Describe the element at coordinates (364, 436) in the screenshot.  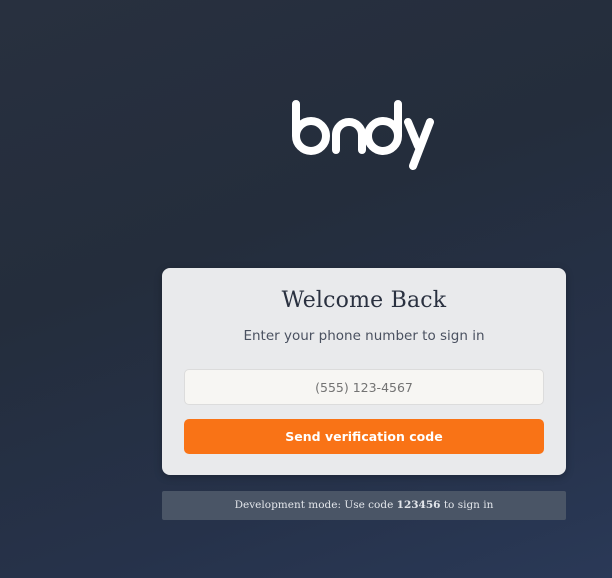
I see `send-verification-code-button: Send verification code` at that location.